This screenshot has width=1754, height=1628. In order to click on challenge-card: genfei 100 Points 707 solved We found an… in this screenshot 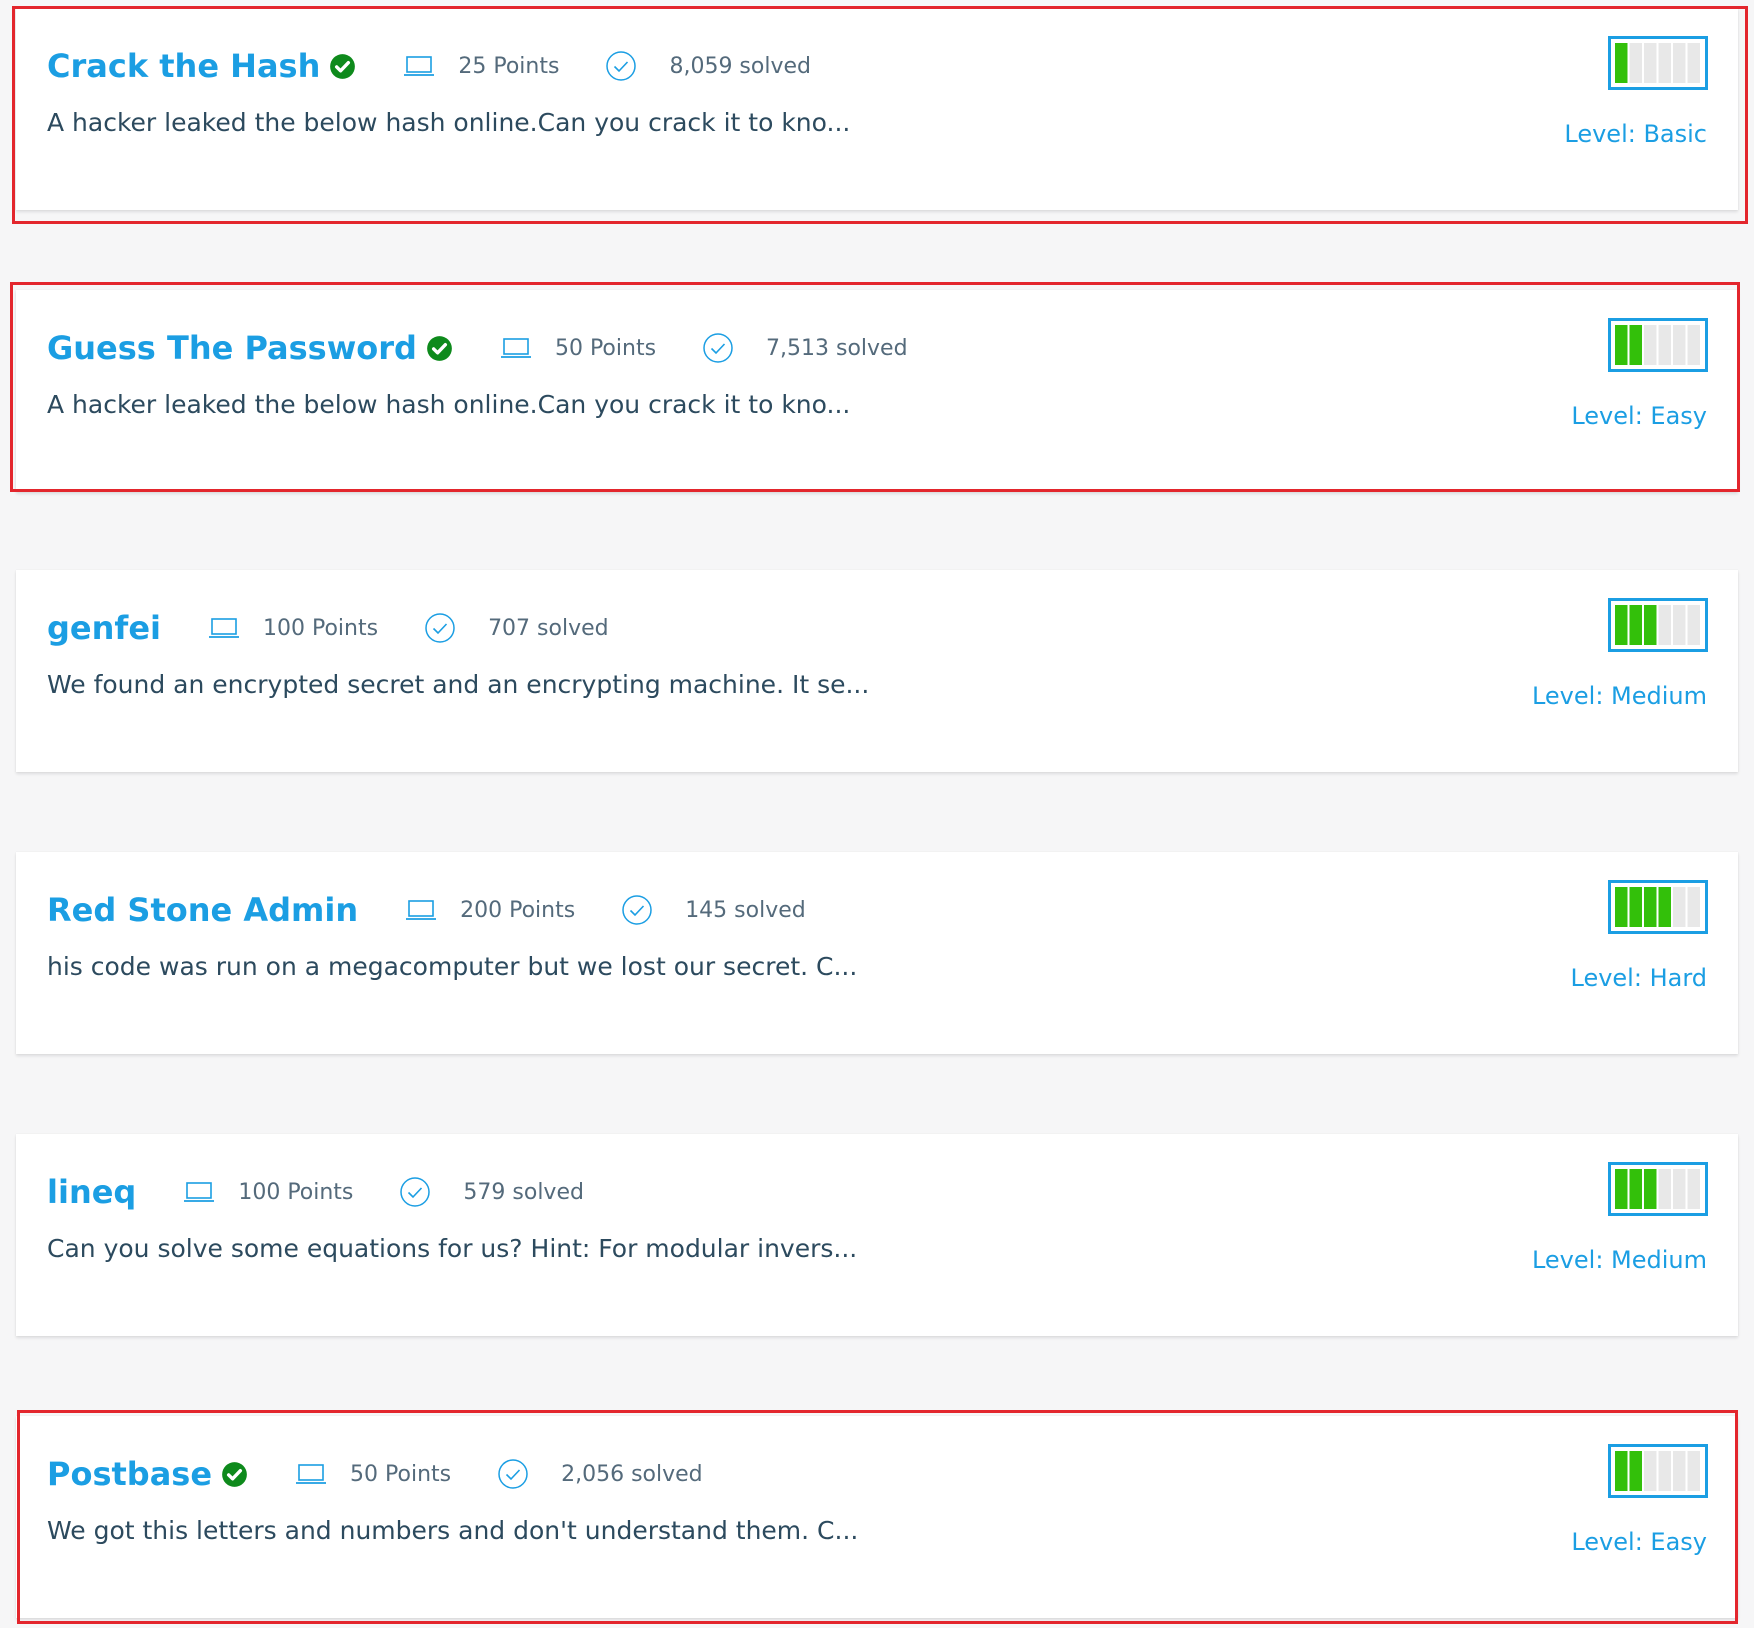, I will do `click(877, 671)`.